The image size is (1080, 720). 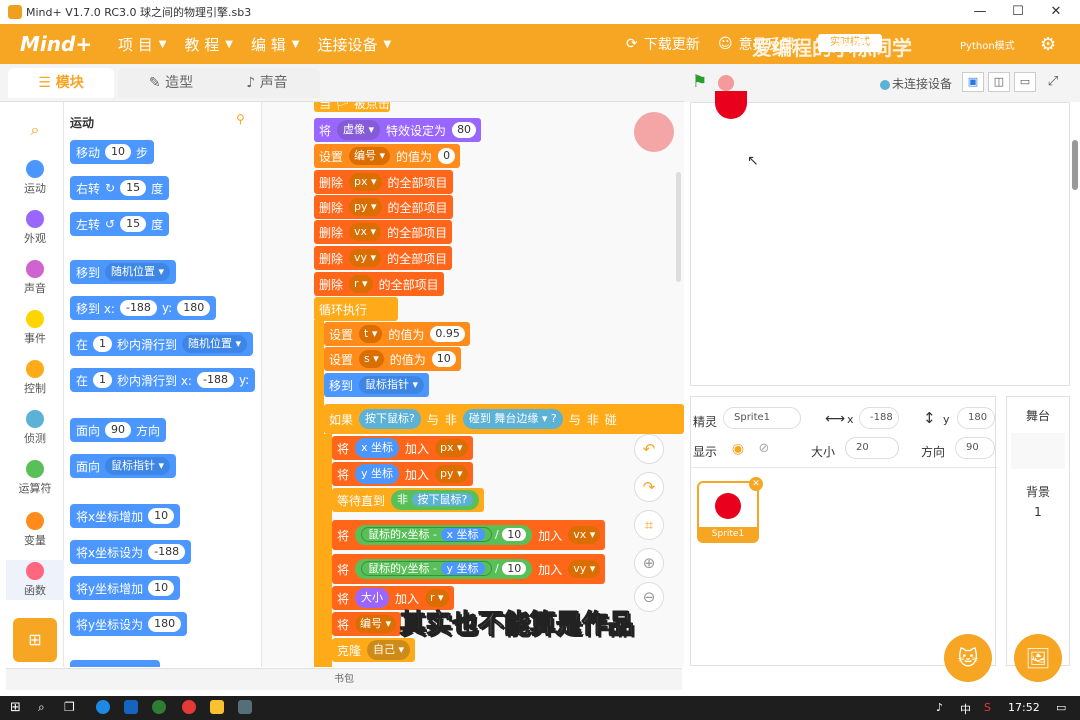 I want to click on block-if: 如果 按下鼠标? 与 非 碰到 舞台边缘 ▾ ? 与 非 碰, so click(x=504, y=419).